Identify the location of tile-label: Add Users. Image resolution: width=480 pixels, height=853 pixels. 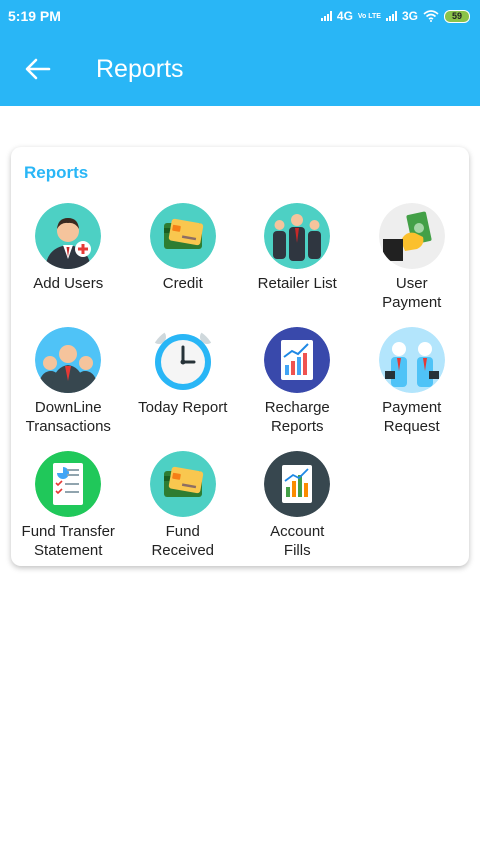
(68, 283).